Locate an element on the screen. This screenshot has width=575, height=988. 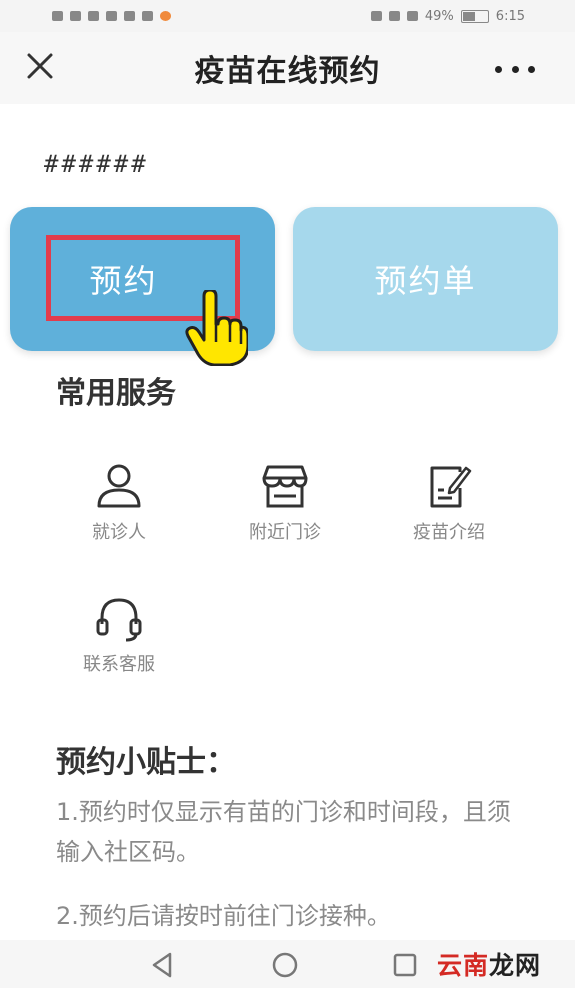
home-nav-icon is located at coordinates (285, 965).